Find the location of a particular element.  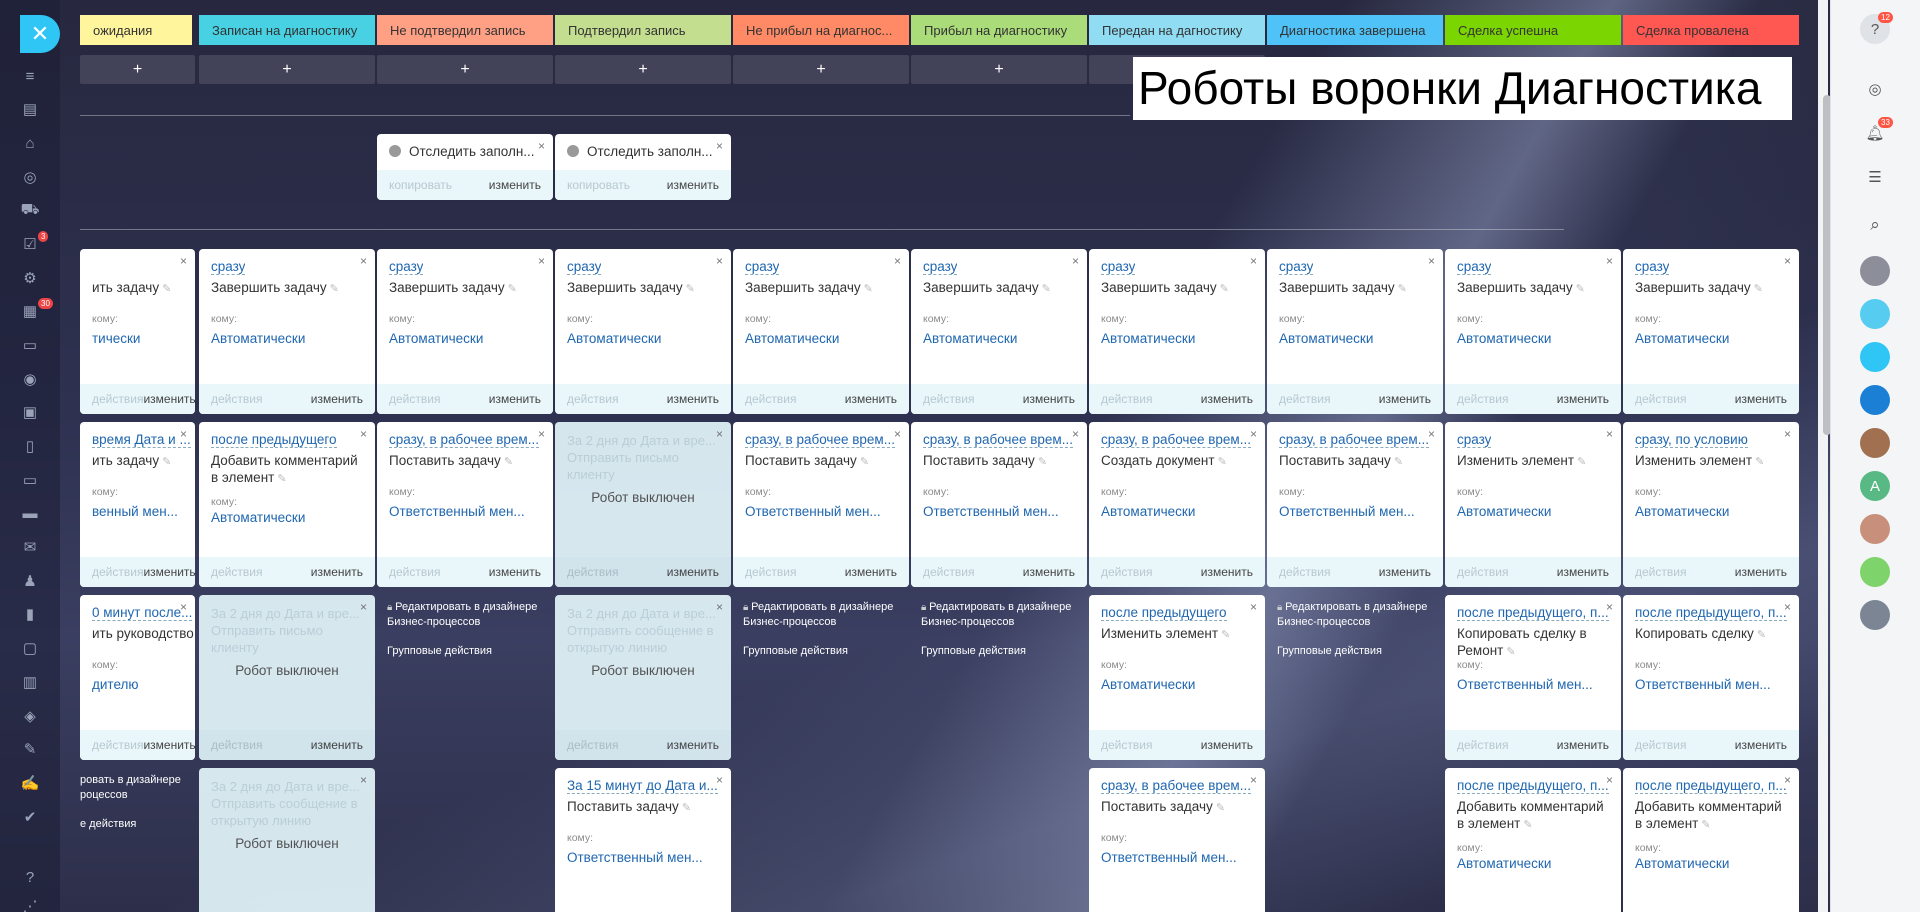

support-icon: ◉ is located at coordinates (30, 379).